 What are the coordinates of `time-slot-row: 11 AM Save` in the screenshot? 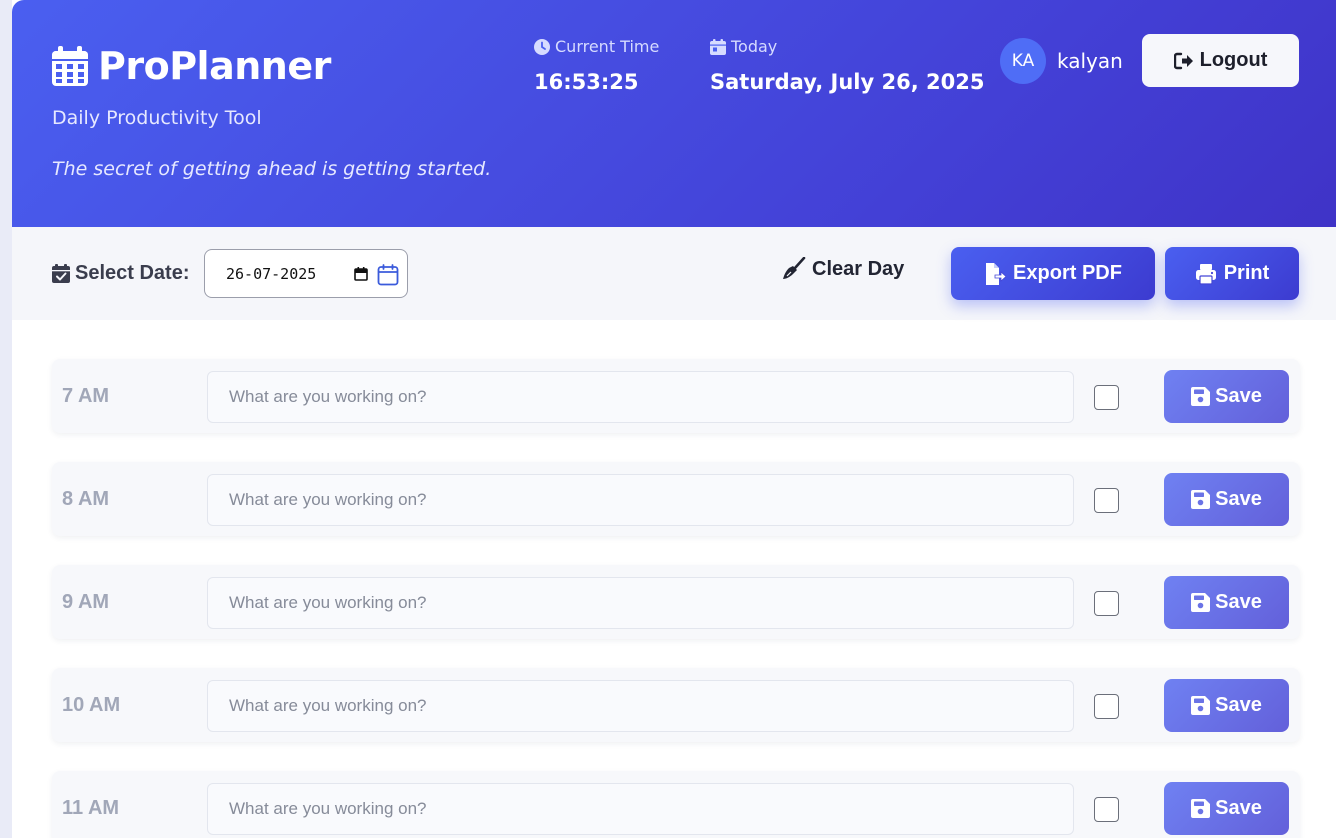 It's located at (676, 804).